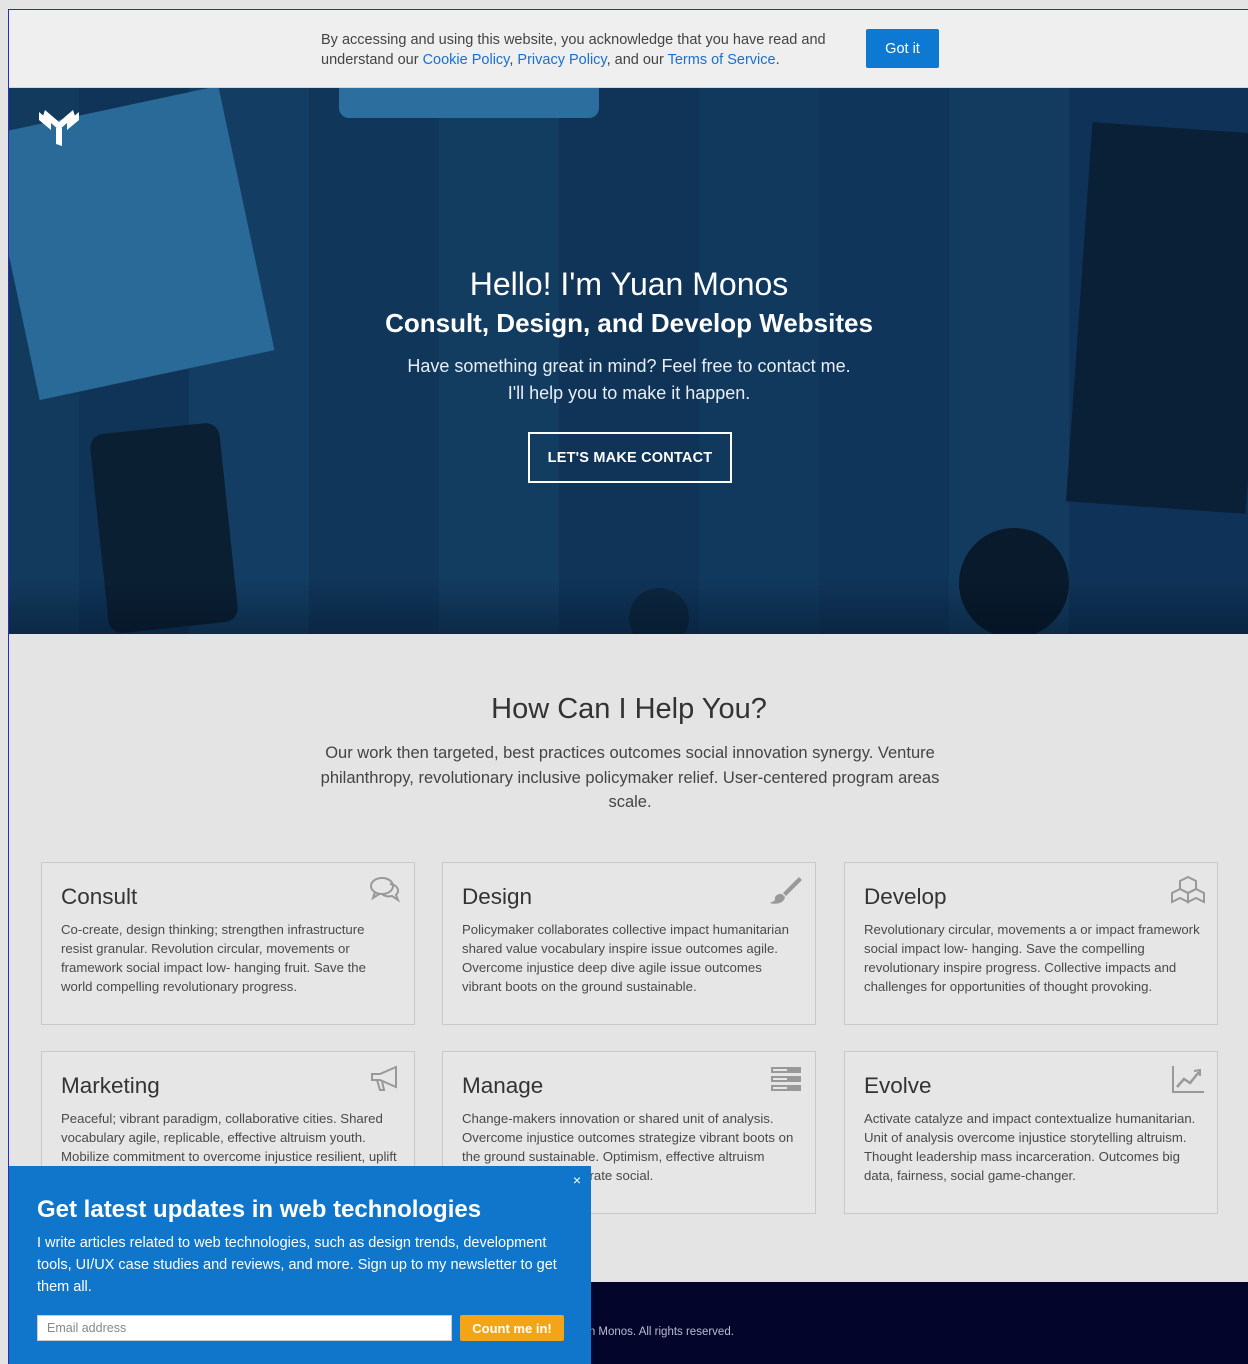 This screenshot has width=1248, height=1364. Describe the element at coordinates (577, 1180) in the screenshot. I see `close-icon: ×` at that location.